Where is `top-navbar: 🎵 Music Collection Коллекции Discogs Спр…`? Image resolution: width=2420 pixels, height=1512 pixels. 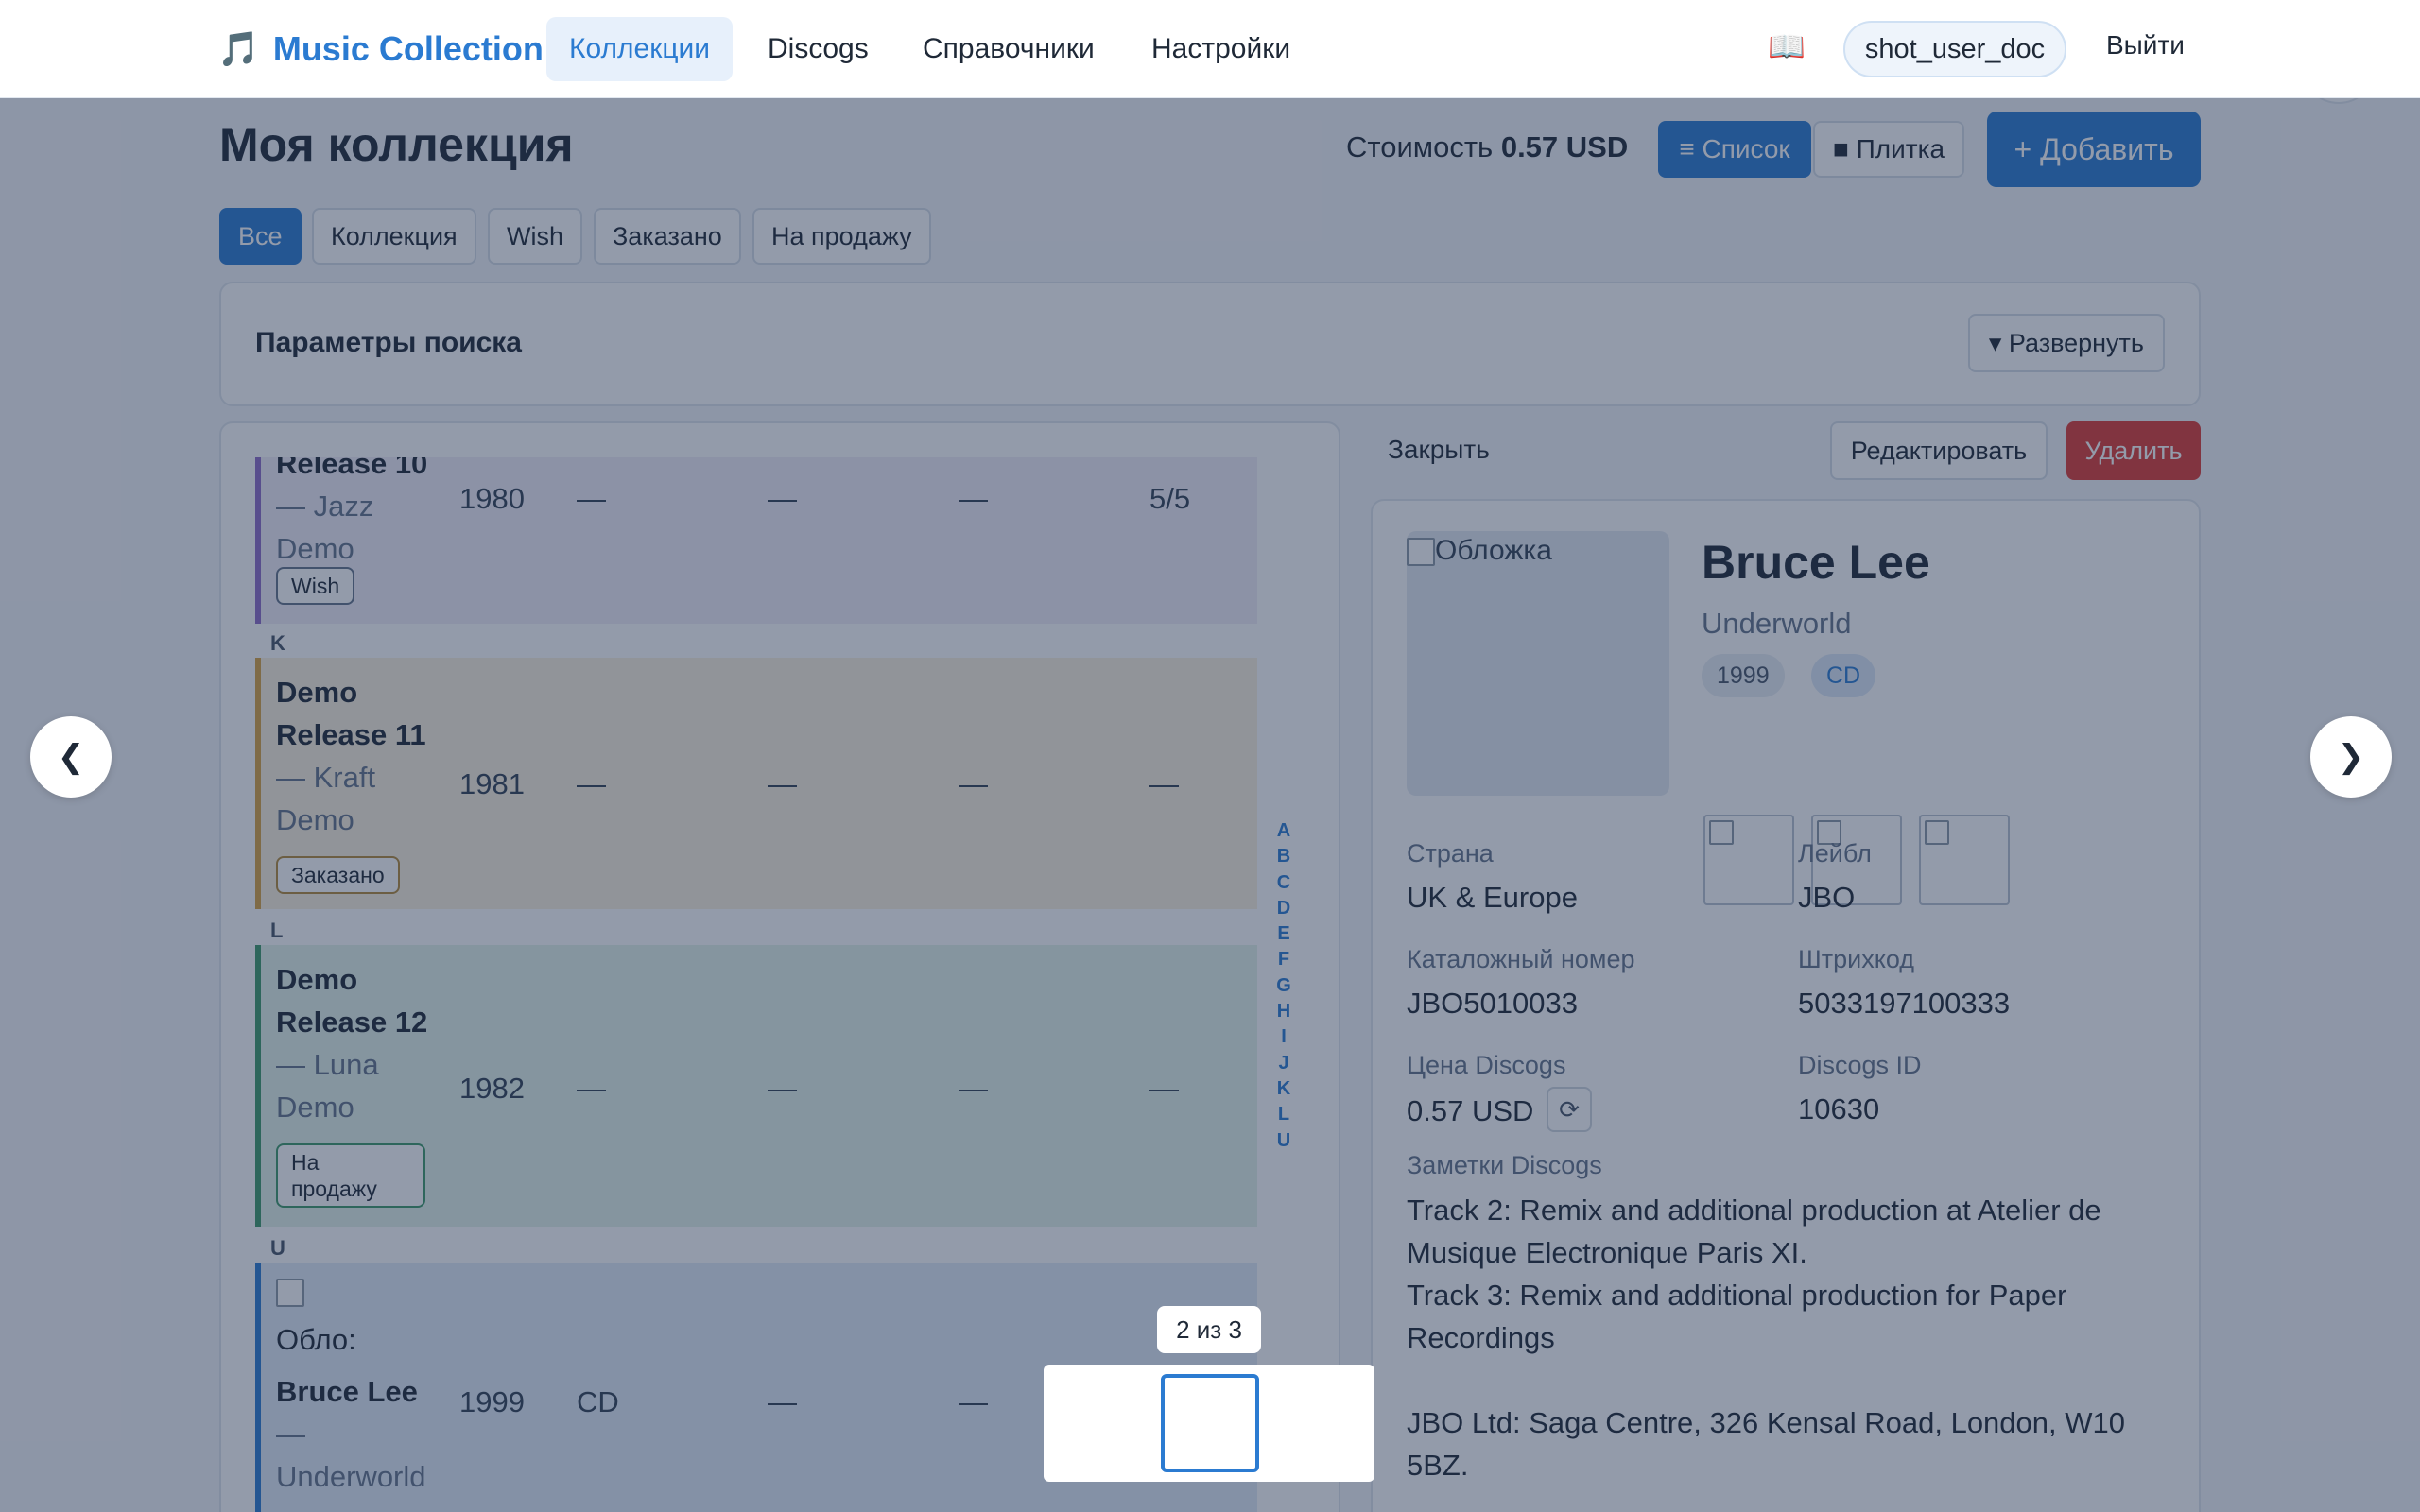 top-navbar: 🎵 Music Collection Коллекции Discogs Спр… is located at coordinates (1210, 49).